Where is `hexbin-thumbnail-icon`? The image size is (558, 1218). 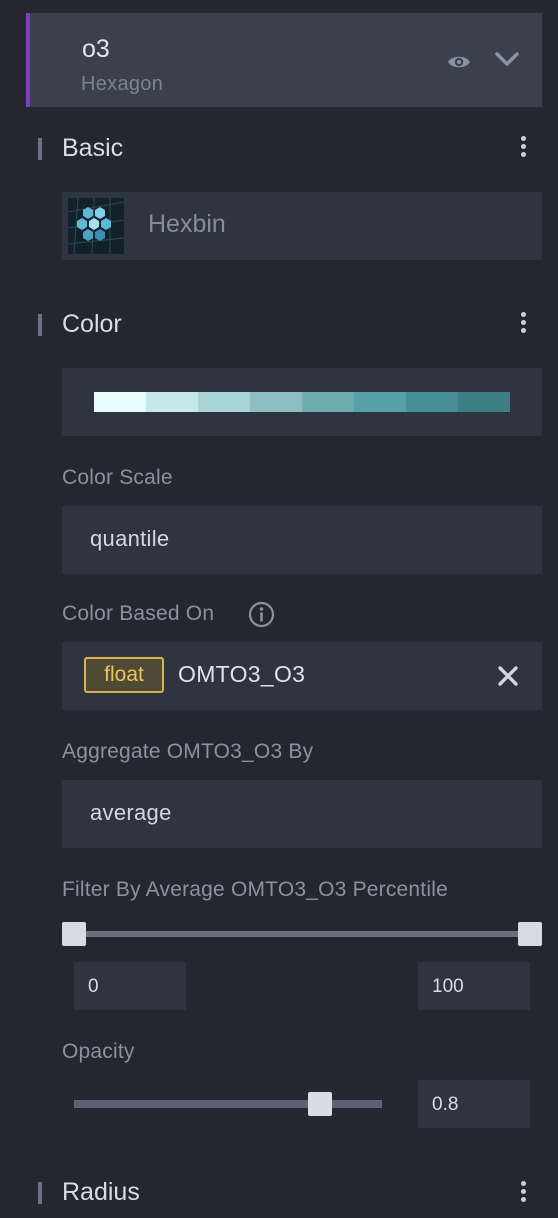 hexbin-thumbnail-icon is located at coordinates (96, 226).